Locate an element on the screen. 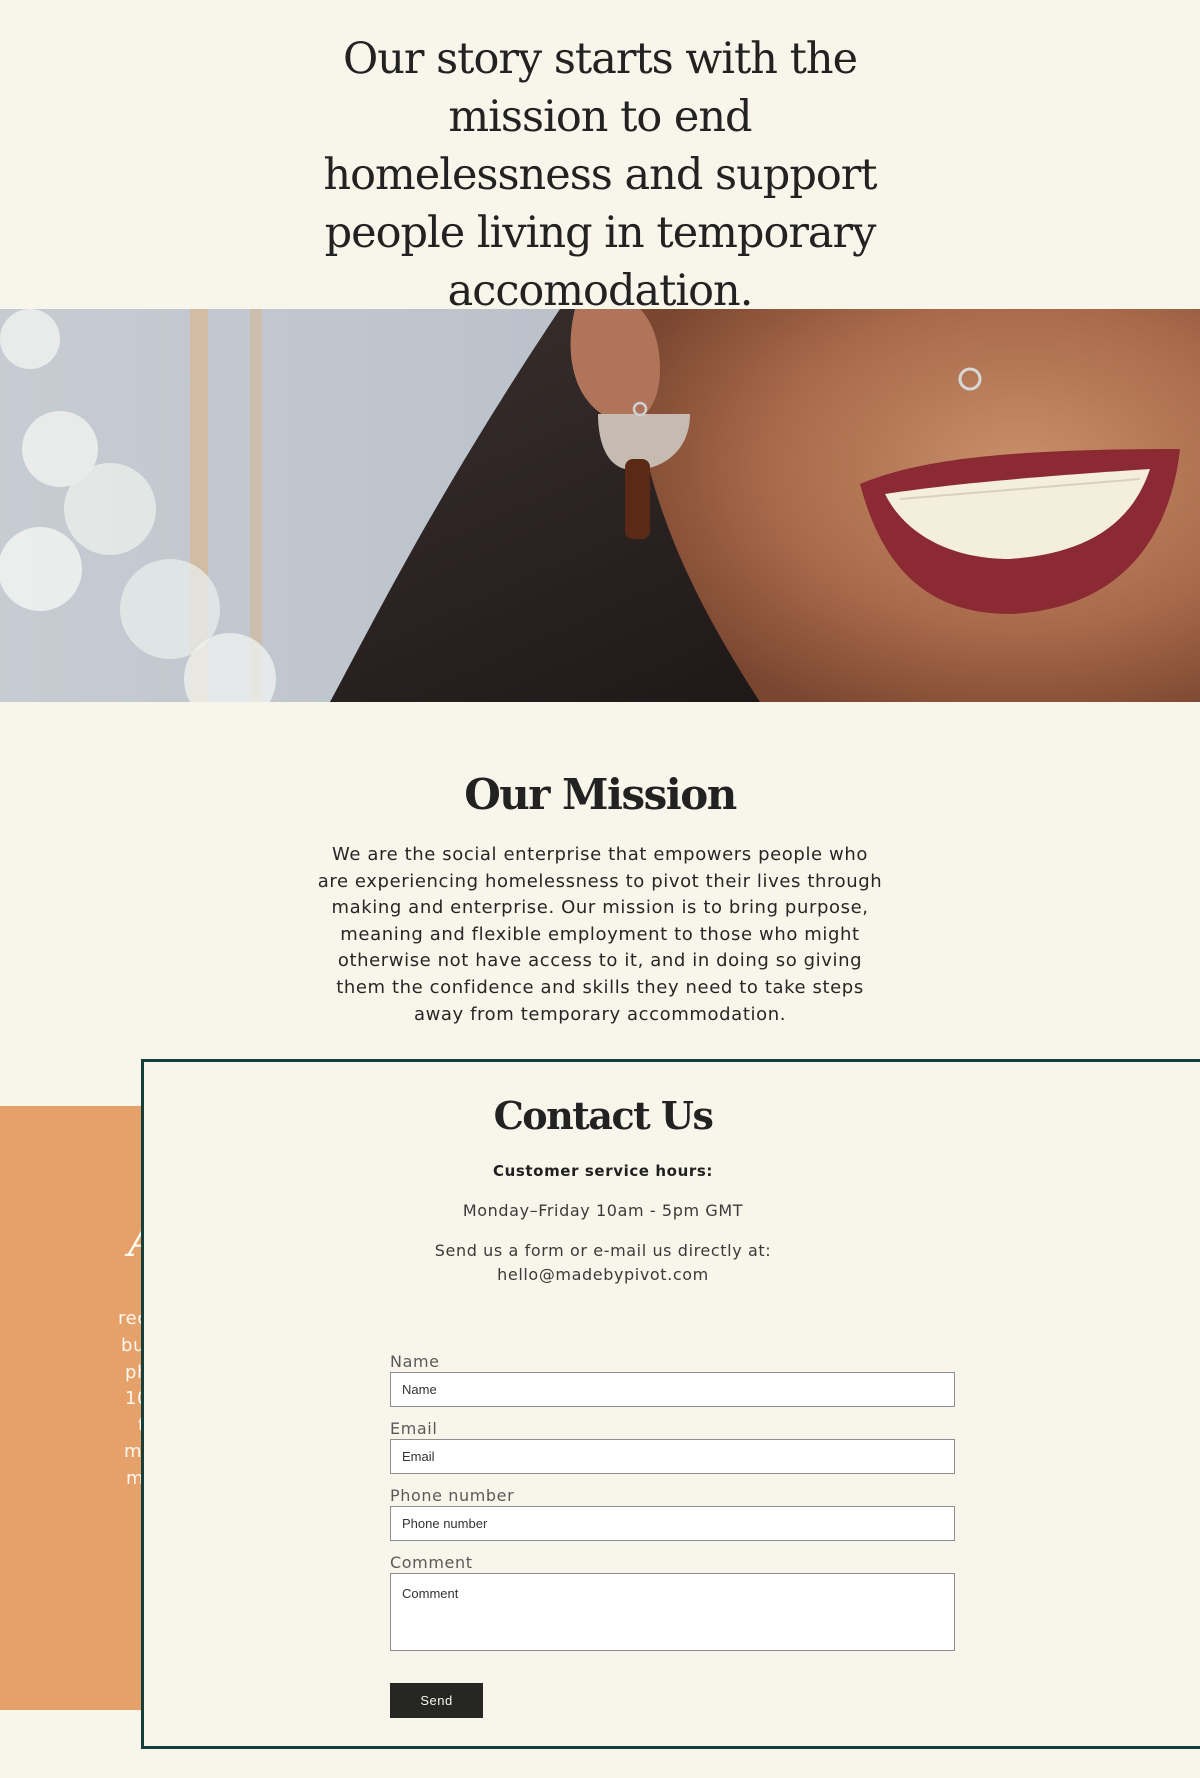 The image size is (1200, 1778). about-panel: A rec bu ph 10 t m m is located at coordinates (80, 1408).